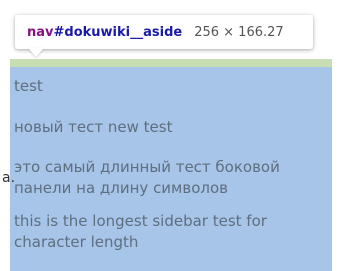 The image size is (342, 271). I want to click on devtools-element-tooltip: nav #dokuwiki__aside 256 × 166.27, so click(164, 32).